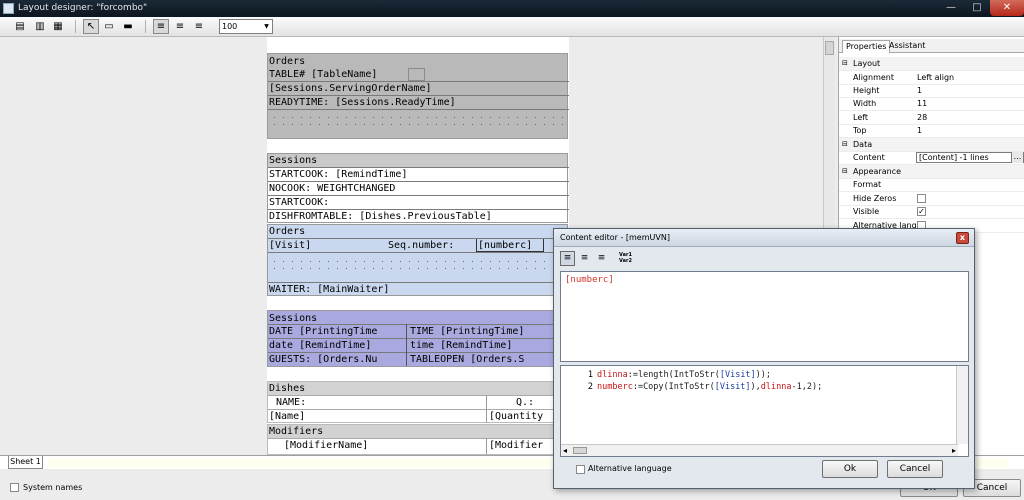  Describe the element at coordinates (338, 175) in the screenshot. I see `field-startcook: STARTCOOK: [RemindTime]` at that location.